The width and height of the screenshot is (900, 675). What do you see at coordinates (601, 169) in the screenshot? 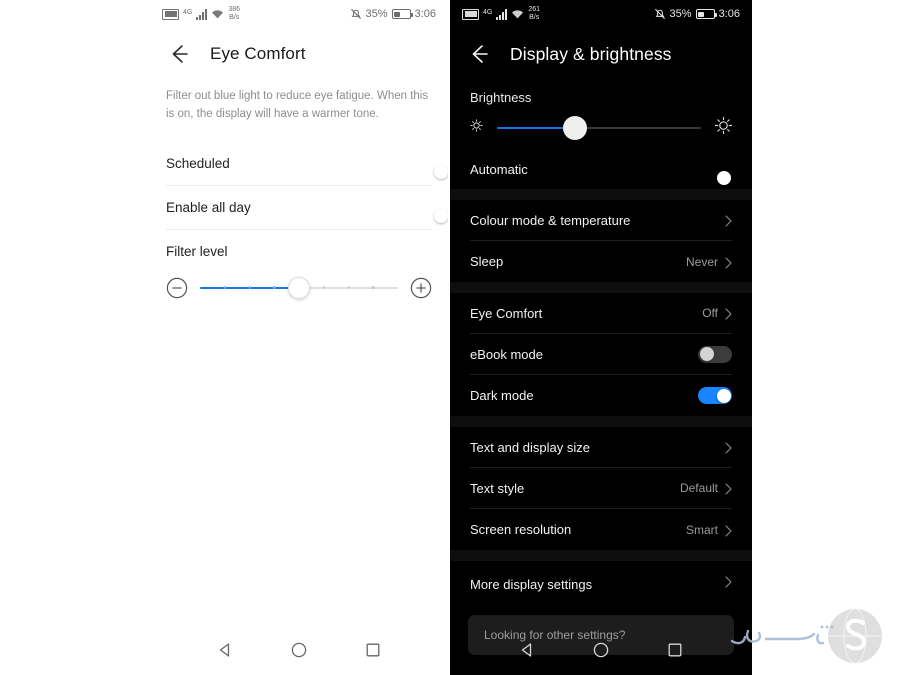
I see `row-automatic: Automatic` at bounding box center [601, 169].